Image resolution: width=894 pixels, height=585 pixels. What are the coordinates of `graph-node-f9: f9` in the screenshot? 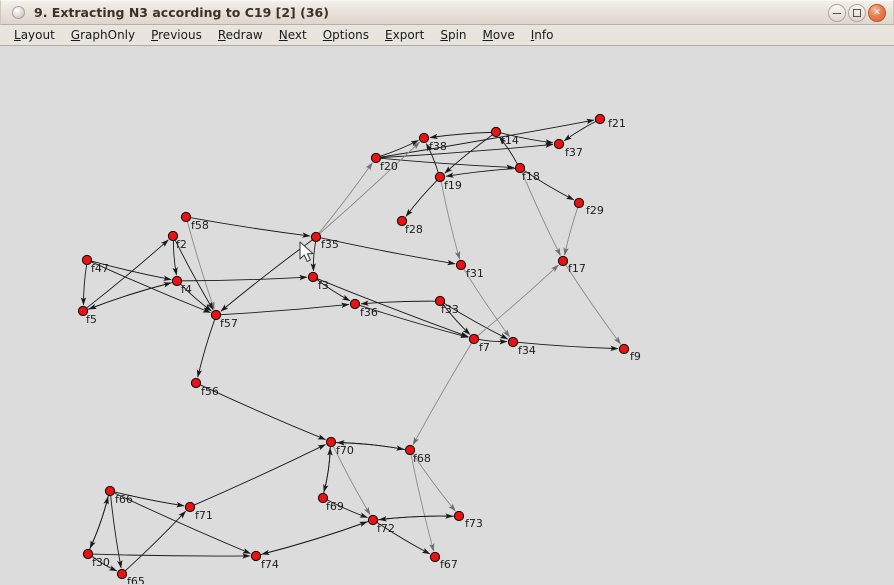 It's located at (629, 353).